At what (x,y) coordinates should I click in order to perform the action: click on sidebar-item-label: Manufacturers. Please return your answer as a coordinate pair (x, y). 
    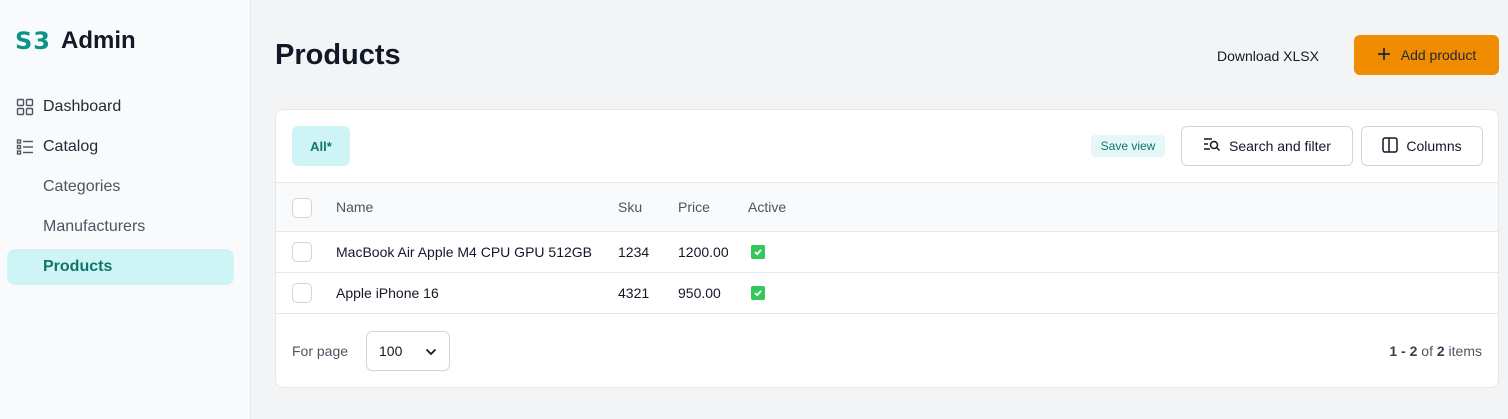
    Looking at the image, I should click on (94, 226).